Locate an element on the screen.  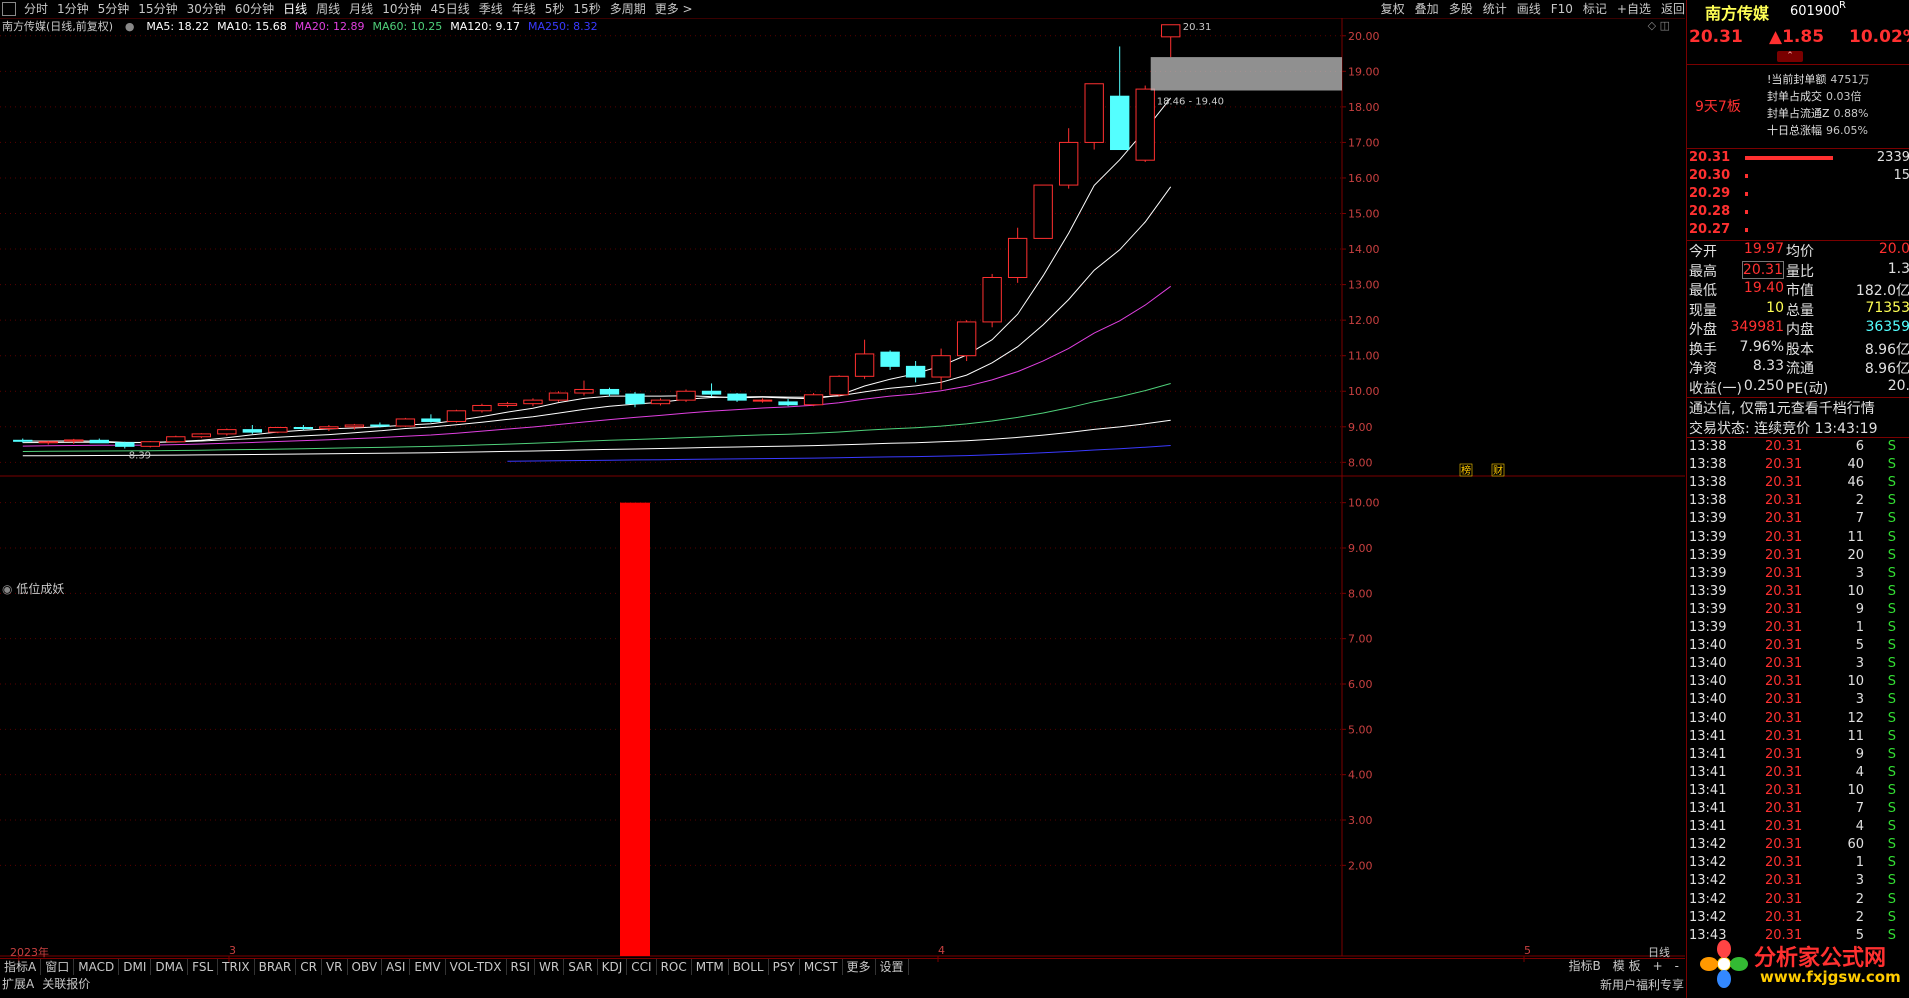
period-tab: 多周期 is located at coordinates (628, 9).